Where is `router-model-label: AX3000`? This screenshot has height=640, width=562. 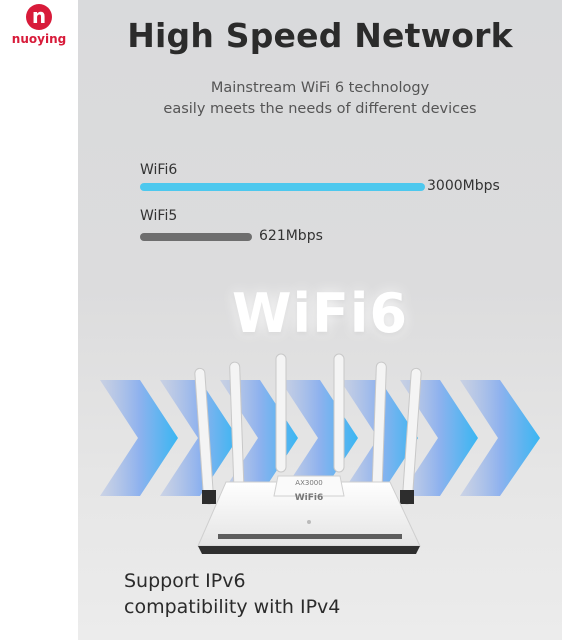 router-model-label: AX3000 is located at coordinates (308, 483).